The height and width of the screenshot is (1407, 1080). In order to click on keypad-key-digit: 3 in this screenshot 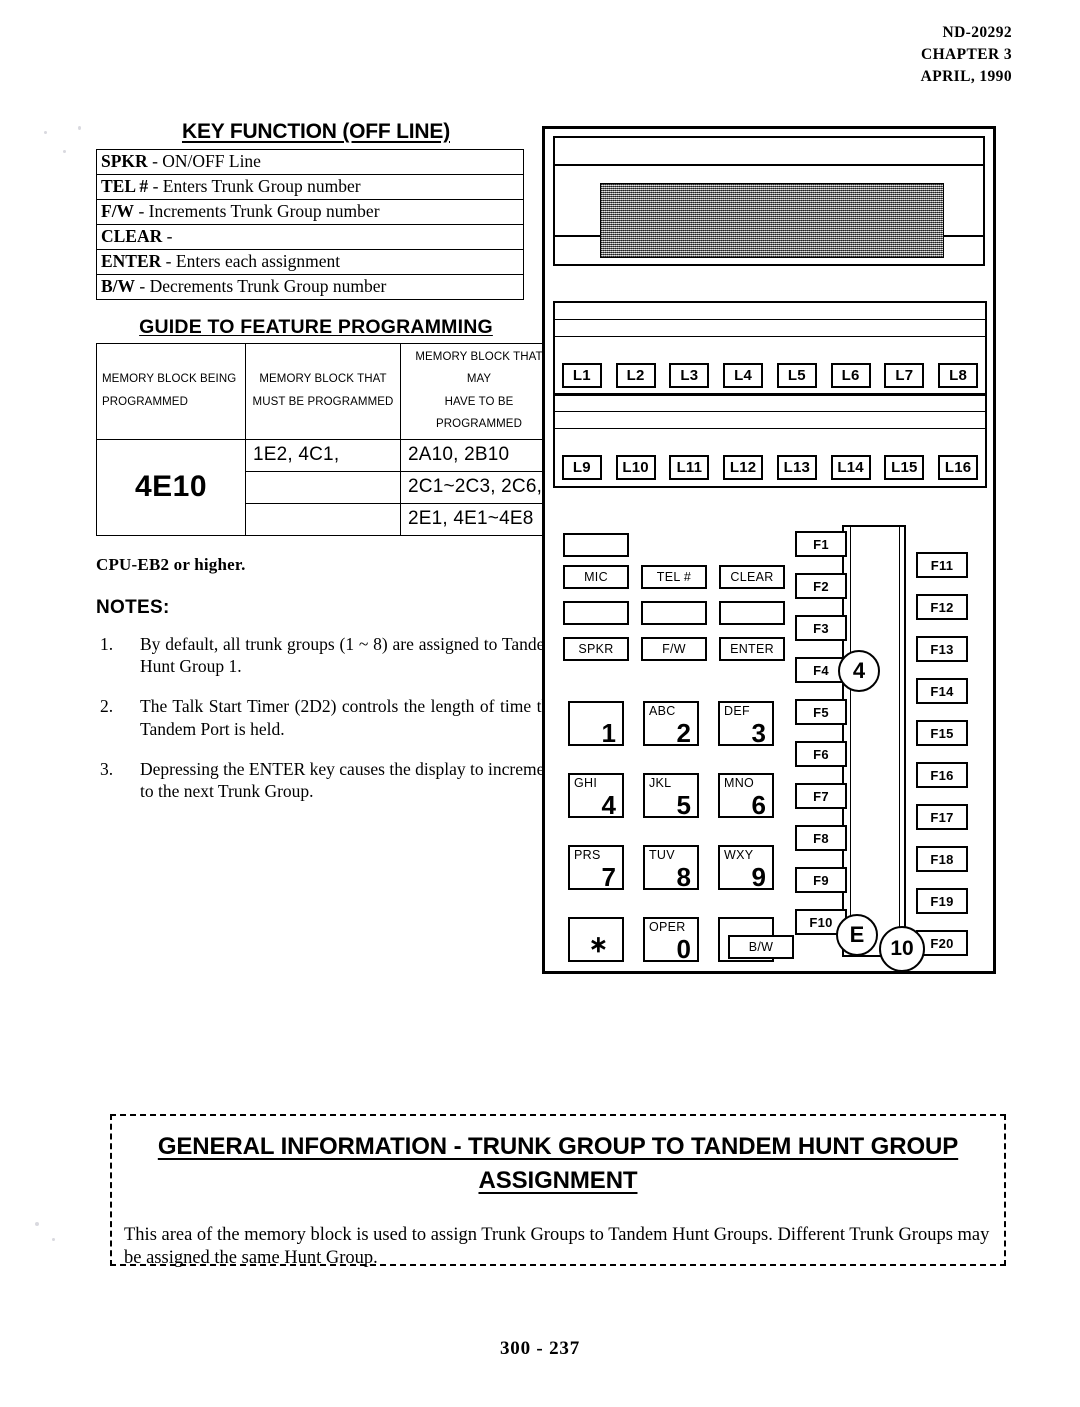, I will do `click(758, 733)`.